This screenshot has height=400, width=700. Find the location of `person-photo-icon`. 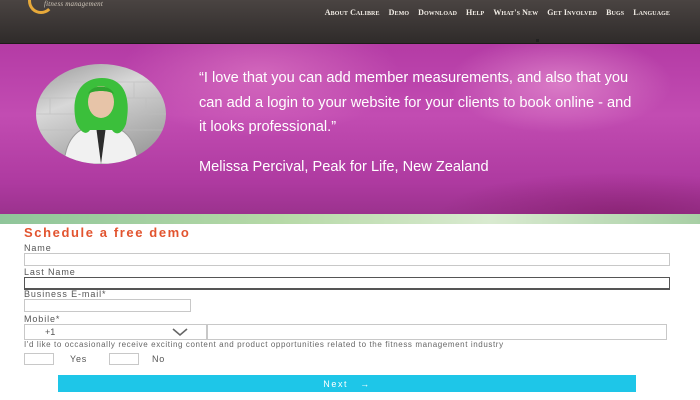

person-photo-icon is located at coordinates (101, 114).